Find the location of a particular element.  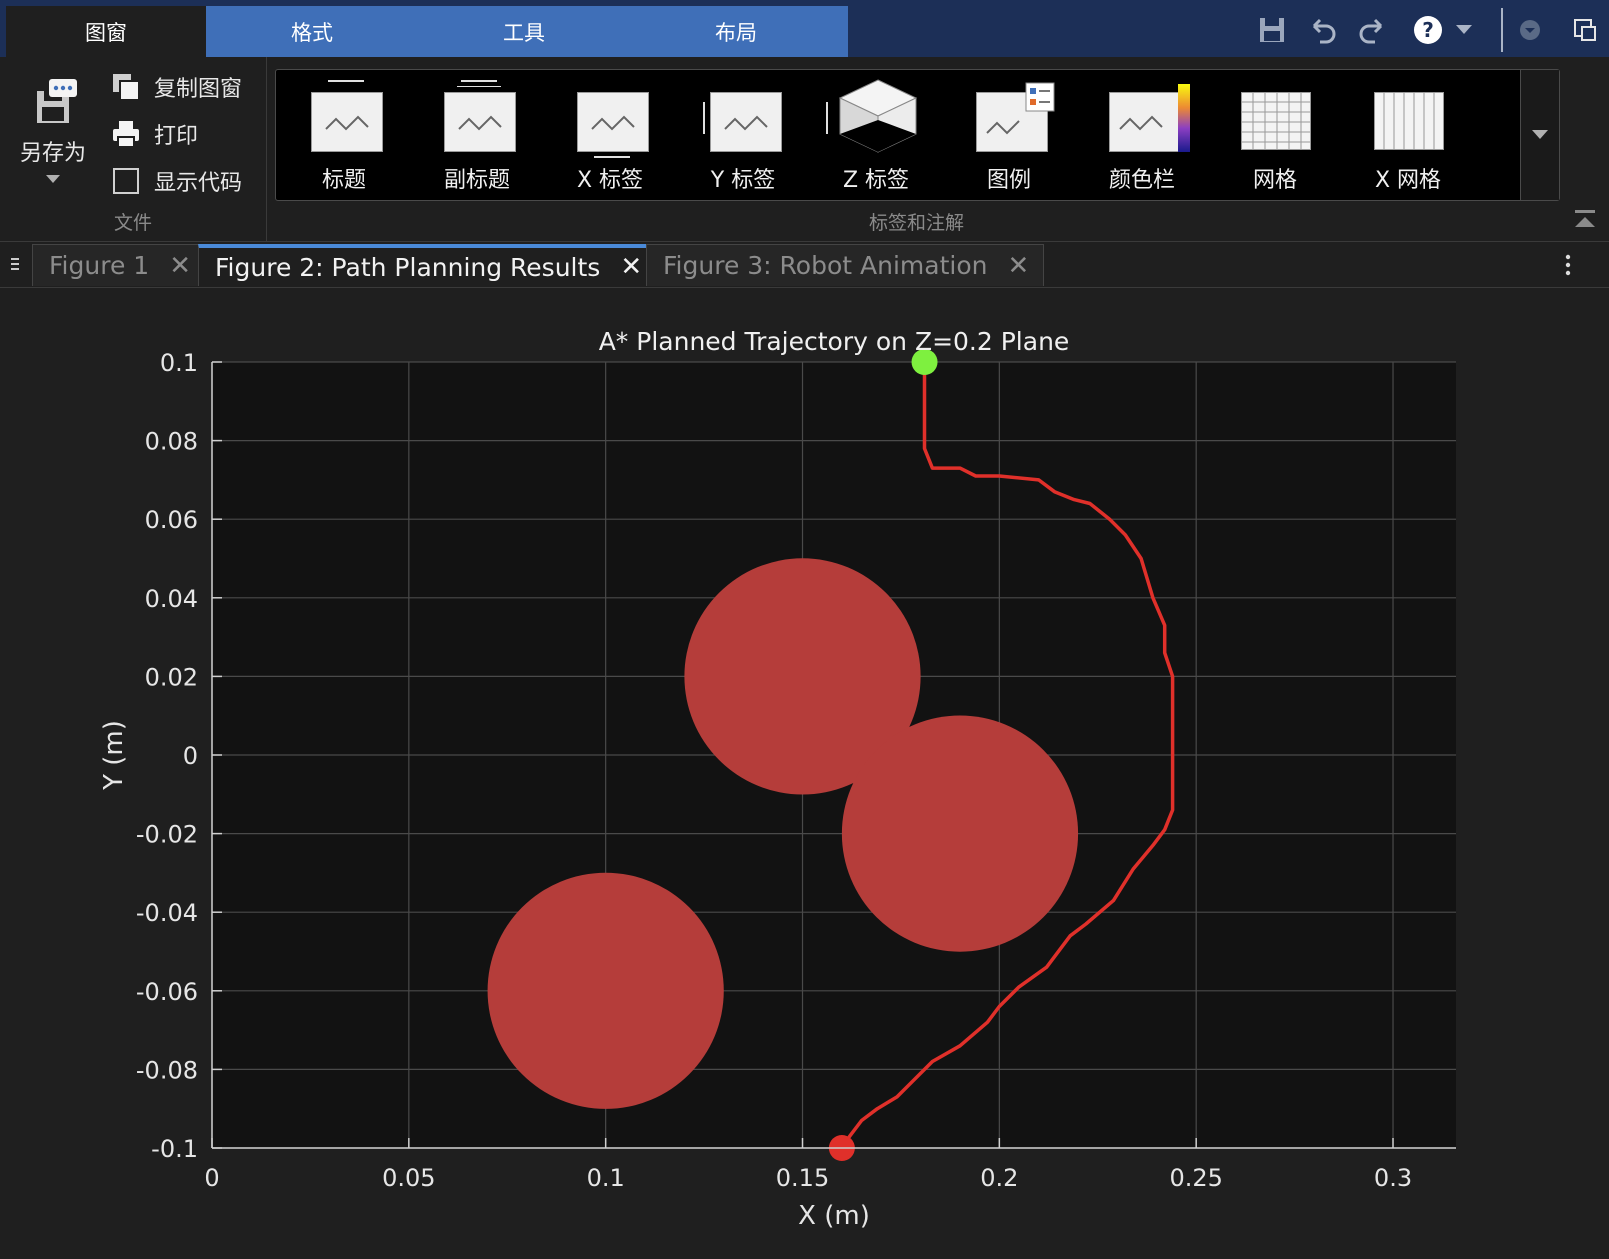

figure-tab-2: Figure 2: Path Planning Results ✕ is located at coordinates (428, 265).